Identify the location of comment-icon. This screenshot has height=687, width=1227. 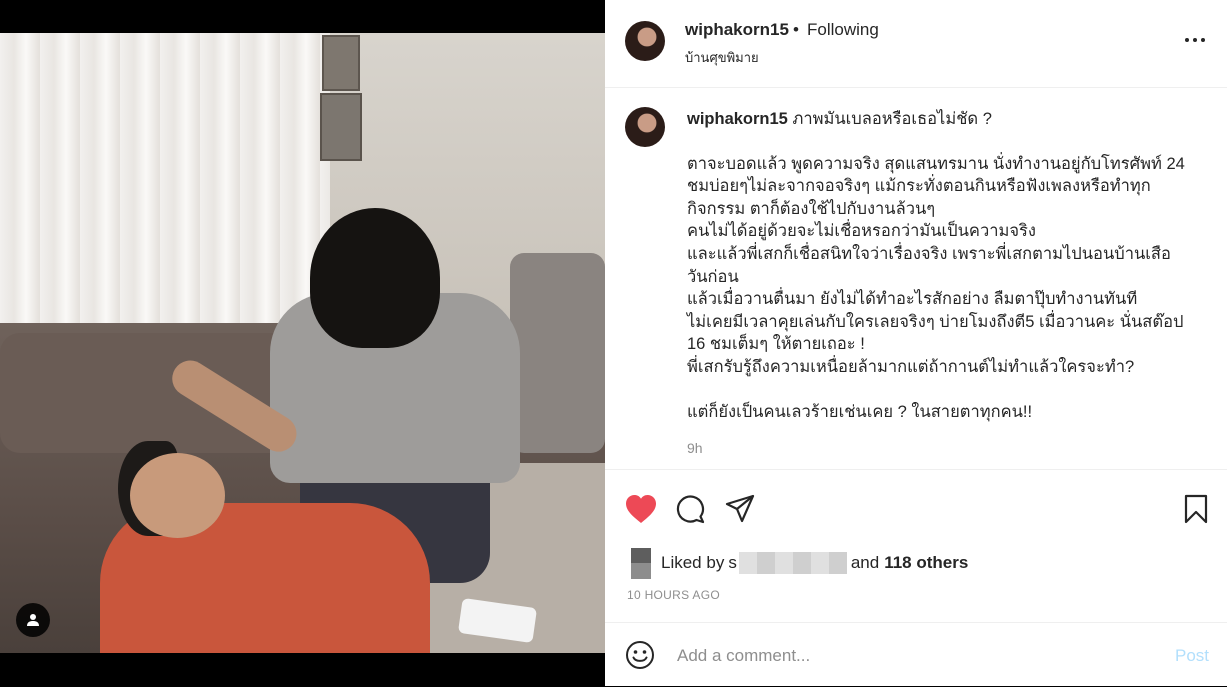
(690, 509).